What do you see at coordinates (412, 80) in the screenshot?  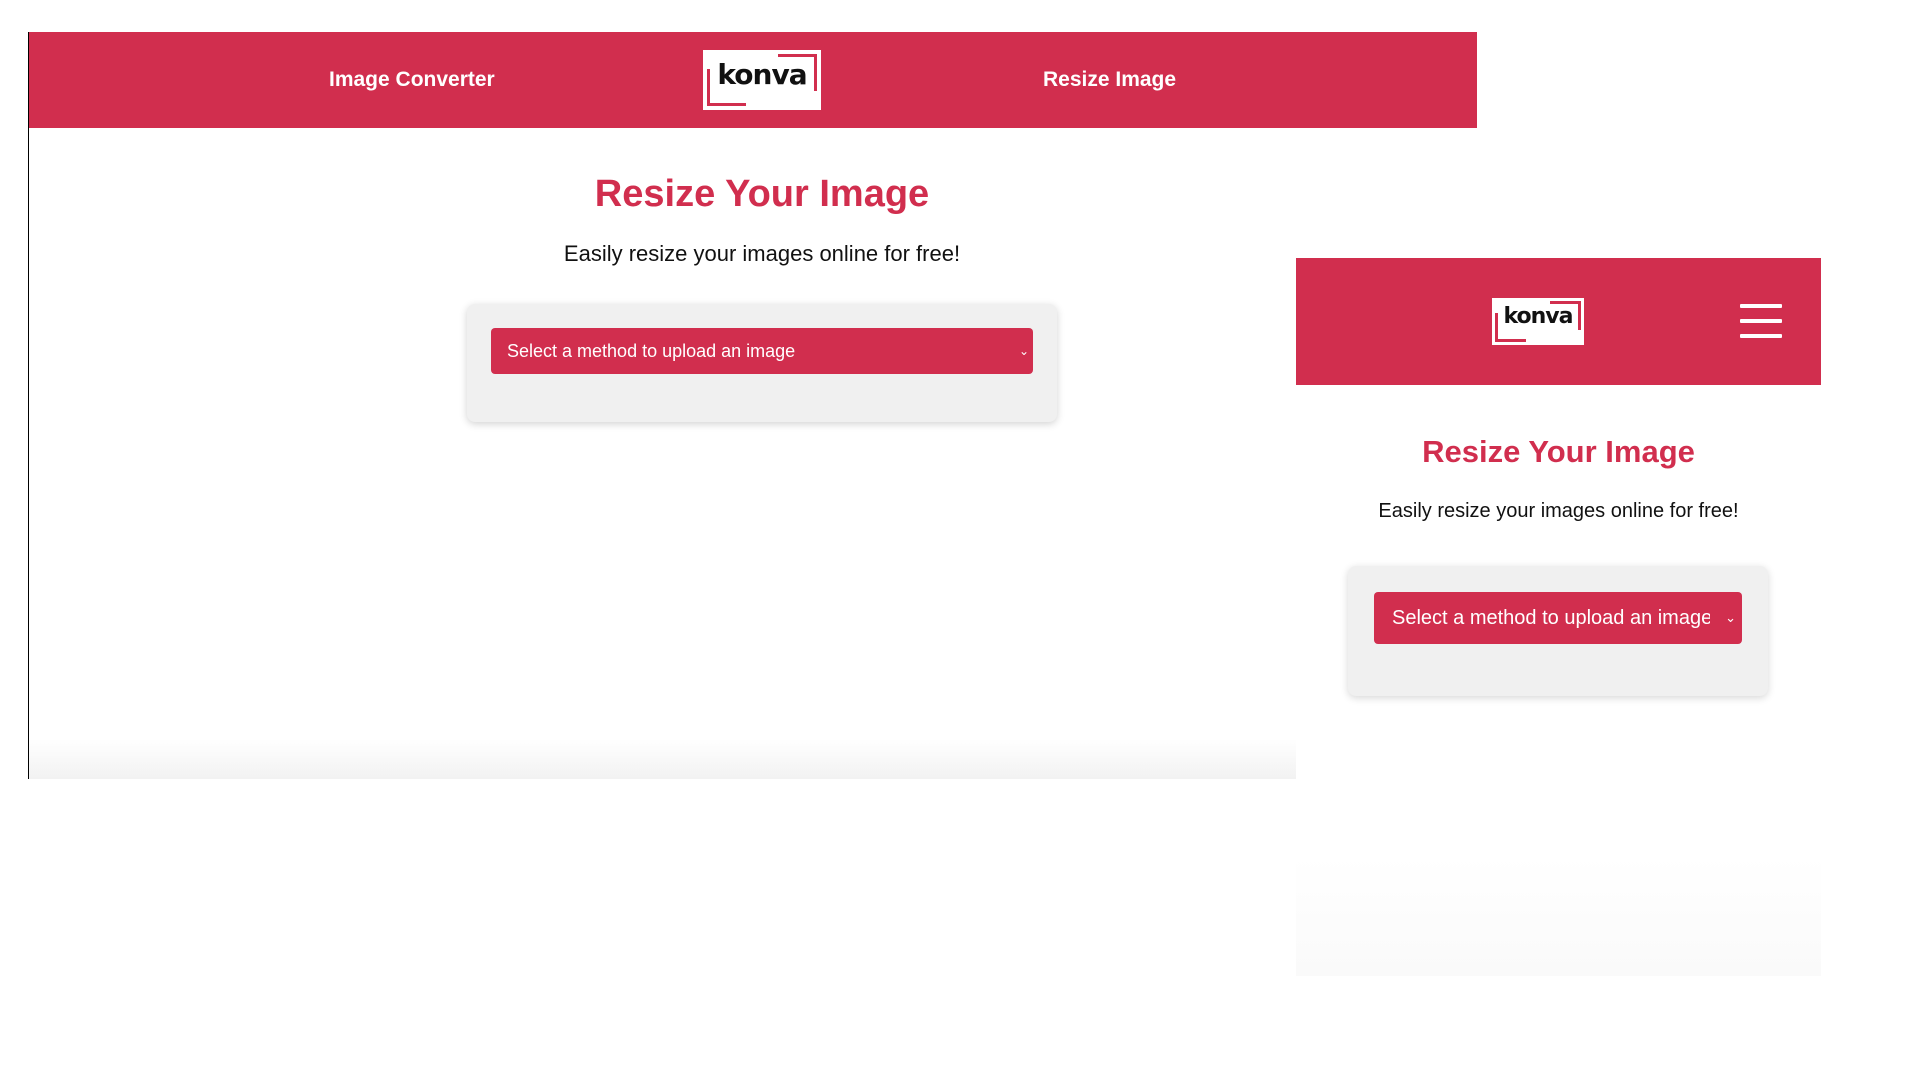 I see `nav-link-image-converter: Image Converter` at bounding box center [412, 80].